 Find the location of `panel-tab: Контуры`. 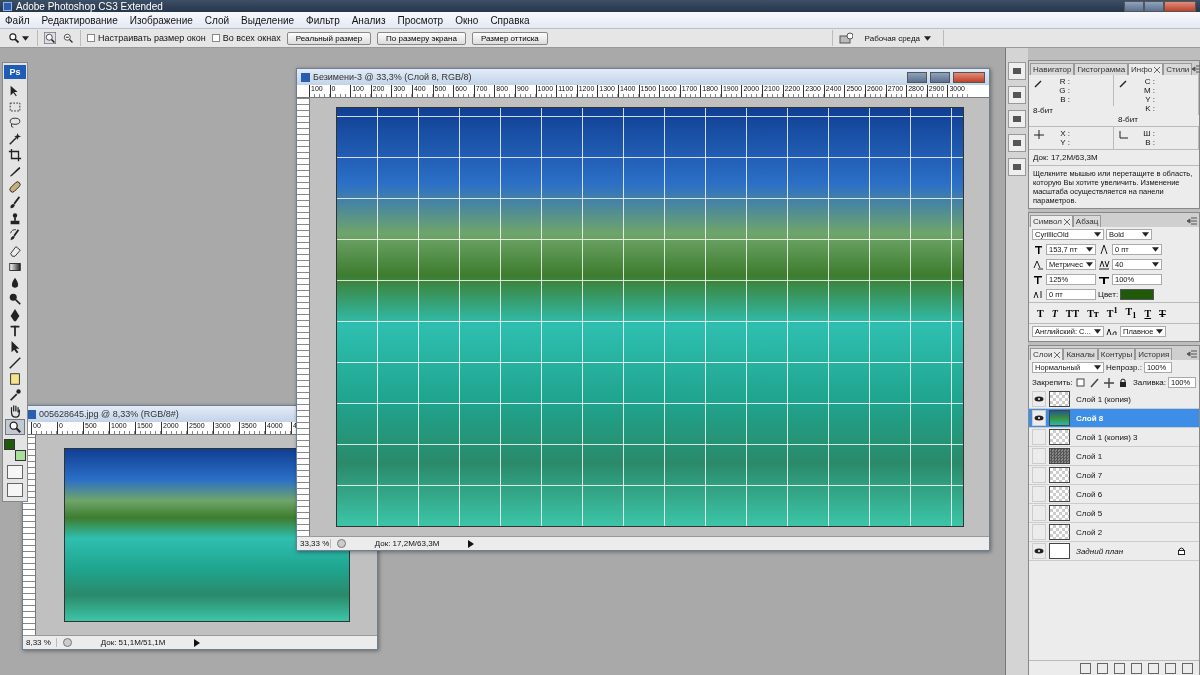

panel-tab: Контуры is located at coordinates (1116, 354).